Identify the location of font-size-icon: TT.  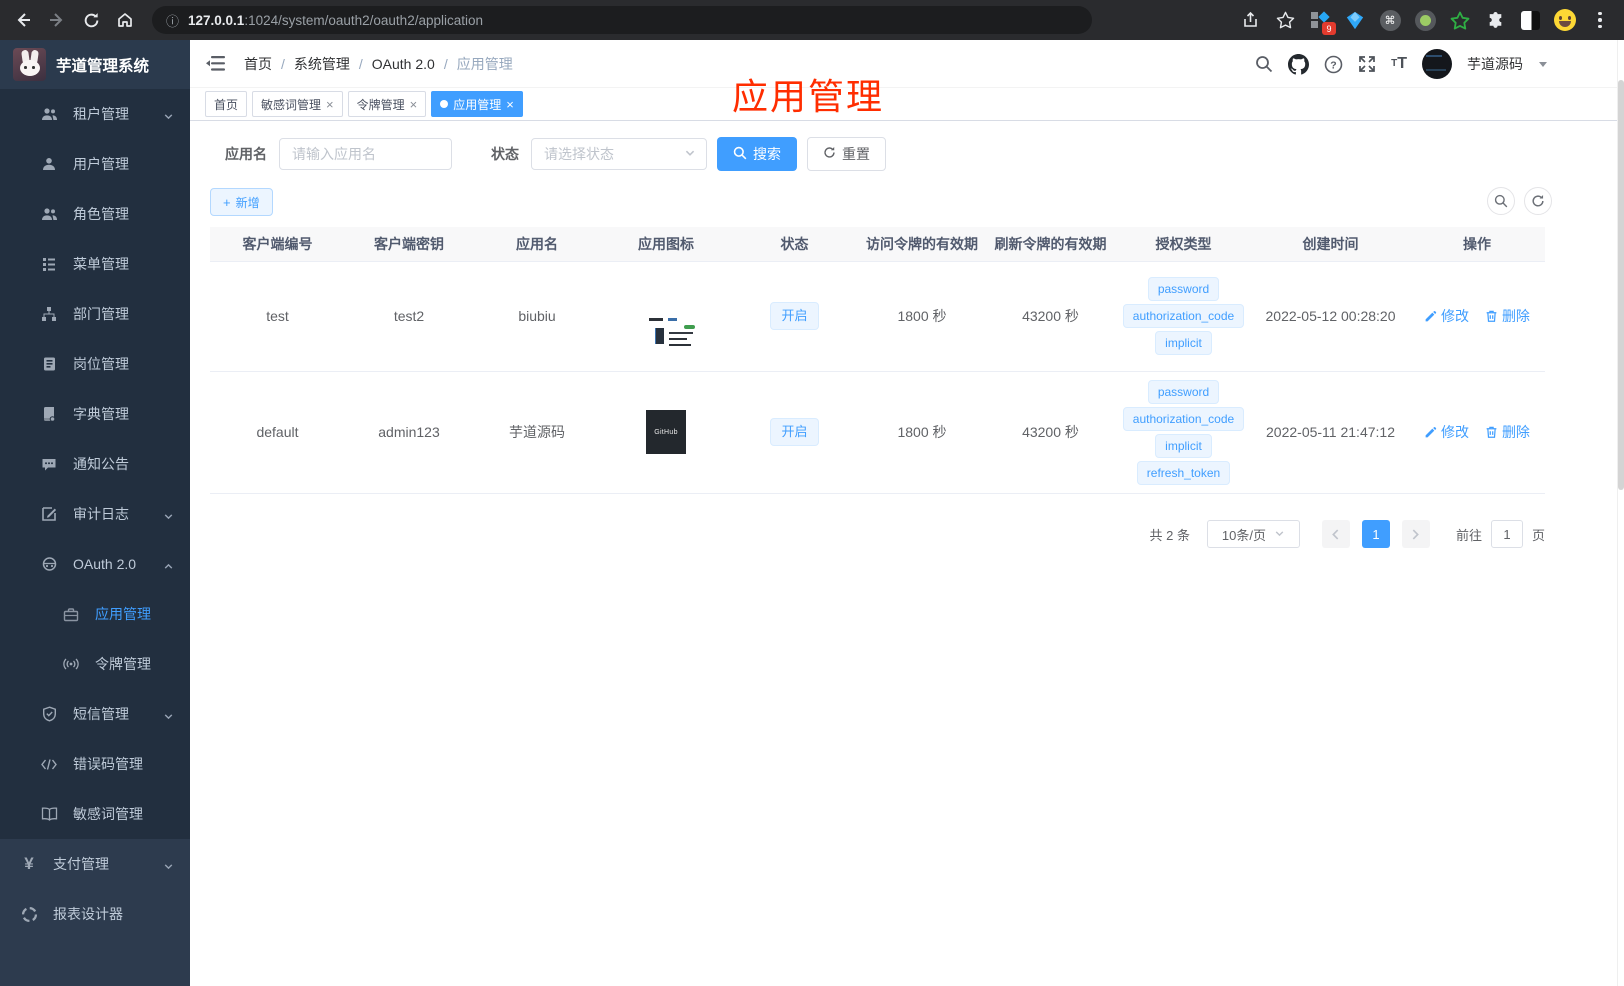
(1399, 64).